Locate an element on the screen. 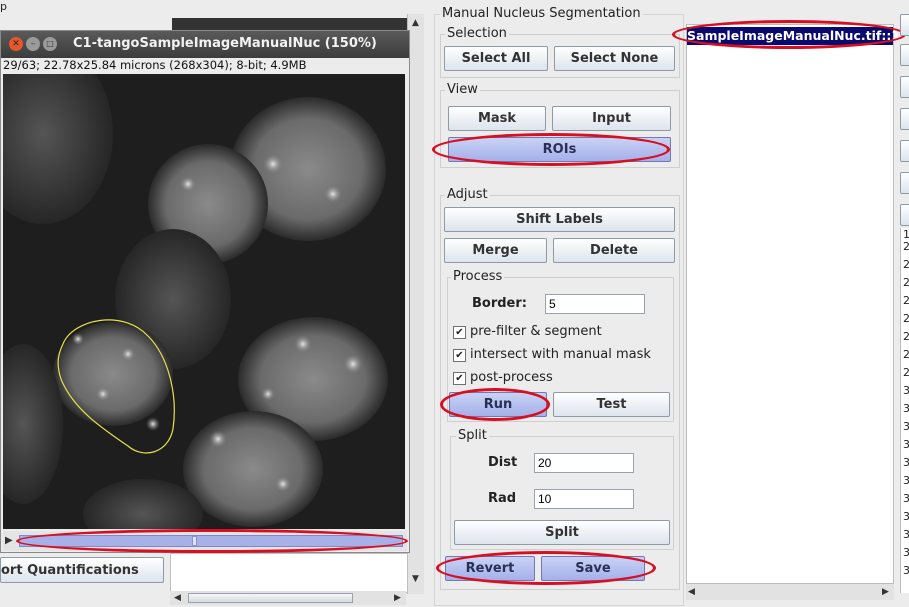  right-edge-buttons is located at coordinates (904, 120).